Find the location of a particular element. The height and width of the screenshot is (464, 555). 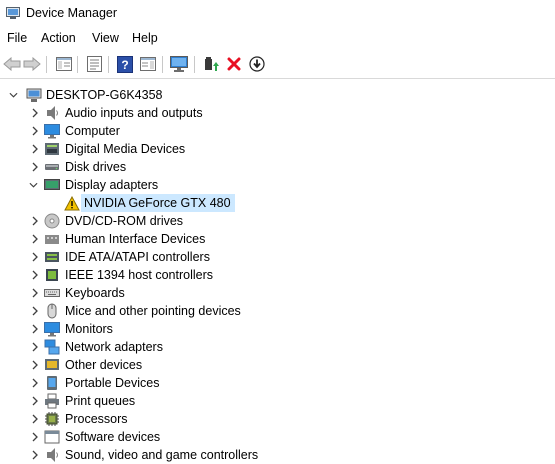

monitor-scan-icon is located at coordinates (179, 64).